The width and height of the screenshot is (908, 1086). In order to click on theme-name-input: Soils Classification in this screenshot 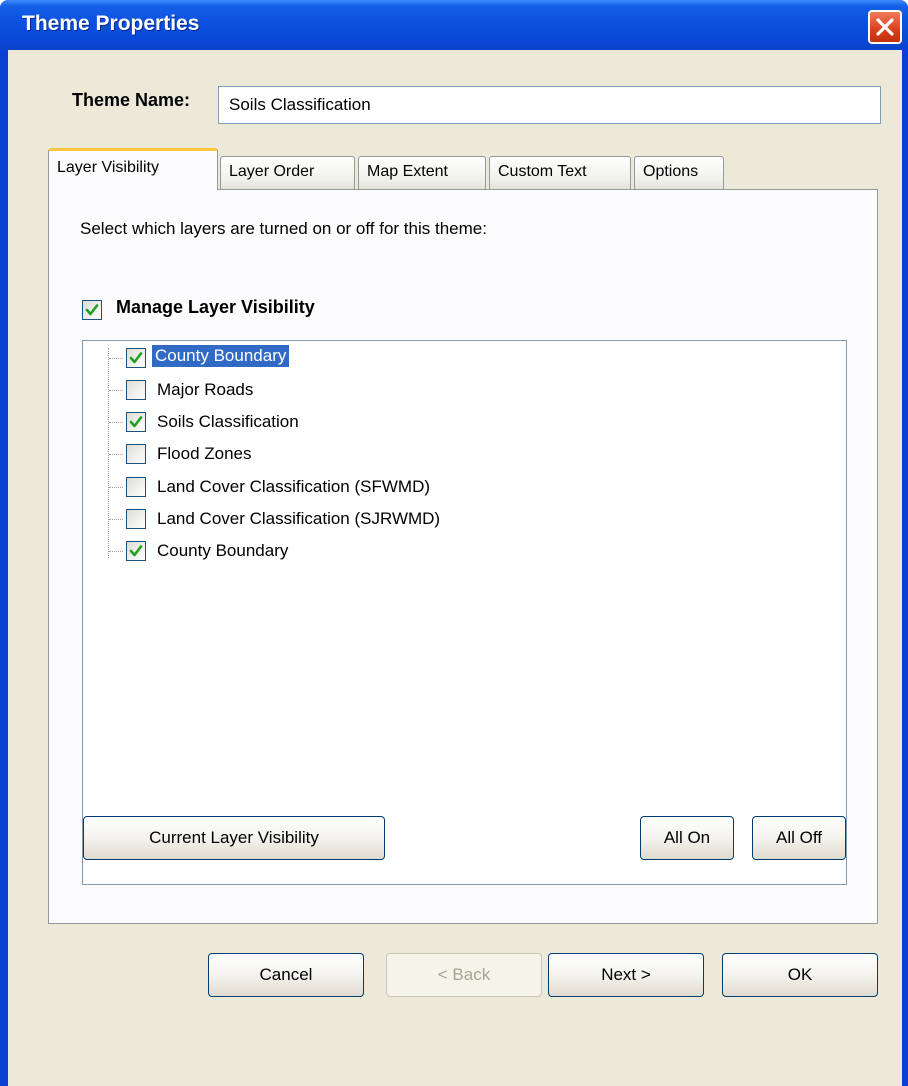, I will do `click(549, 105)`.